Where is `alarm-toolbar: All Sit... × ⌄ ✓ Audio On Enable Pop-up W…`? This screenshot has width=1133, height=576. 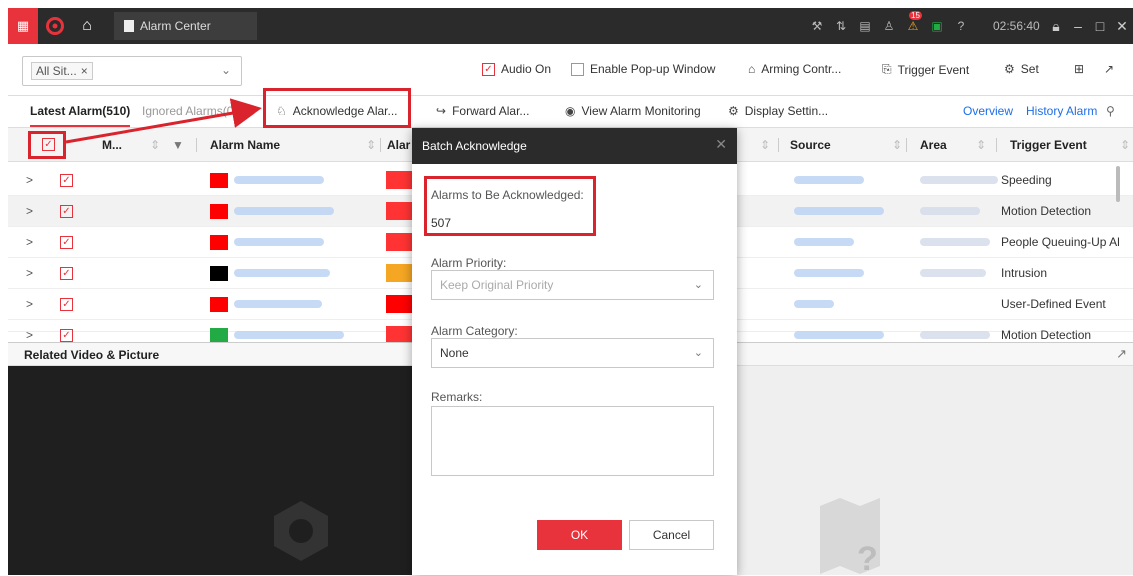
alarm-toolbar: All Sit... × ⌄ ✓ Audio On Enable Pop-up W… is located at coordinates (570, 70).